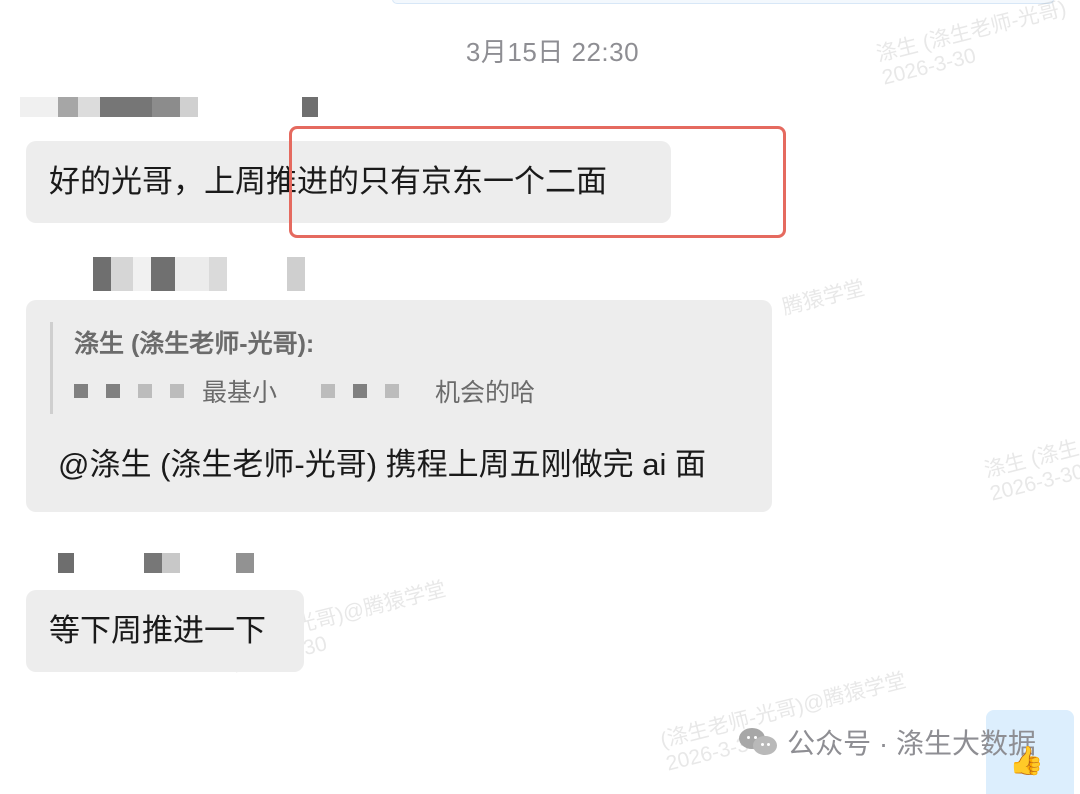  Describe the element at coordinates (758, 742) in the screenshot. I see `wechat-icon` at that location.